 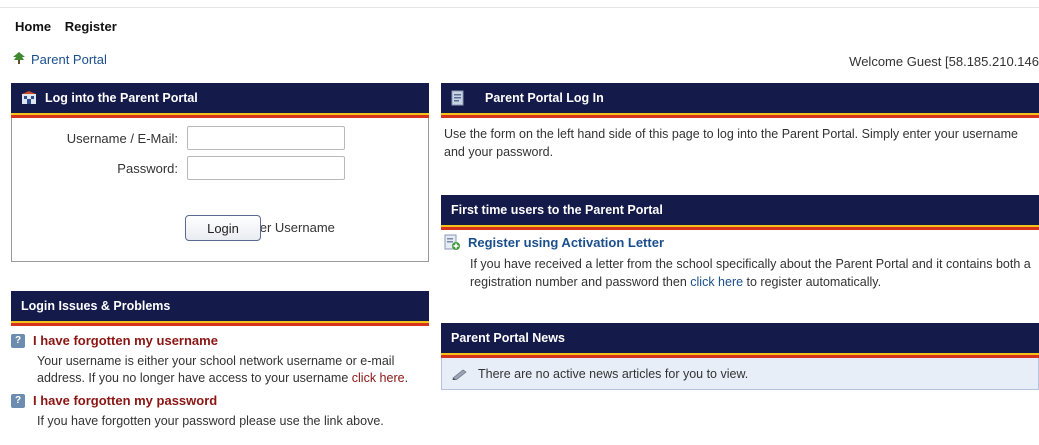 I want to click on breadcrumb-parent-portal: Parent Portal, so click(x=69, y=59).